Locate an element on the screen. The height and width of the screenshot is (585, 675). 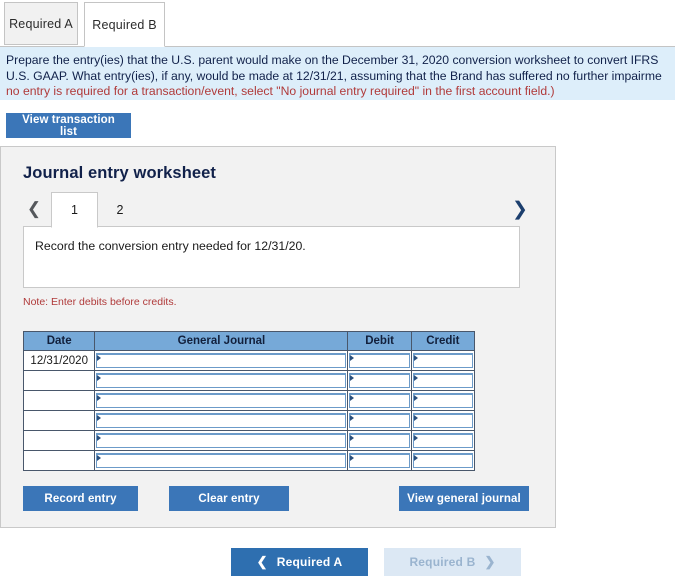
view-transaction-list-label: View transaction list is located at coordinates (68, 125).